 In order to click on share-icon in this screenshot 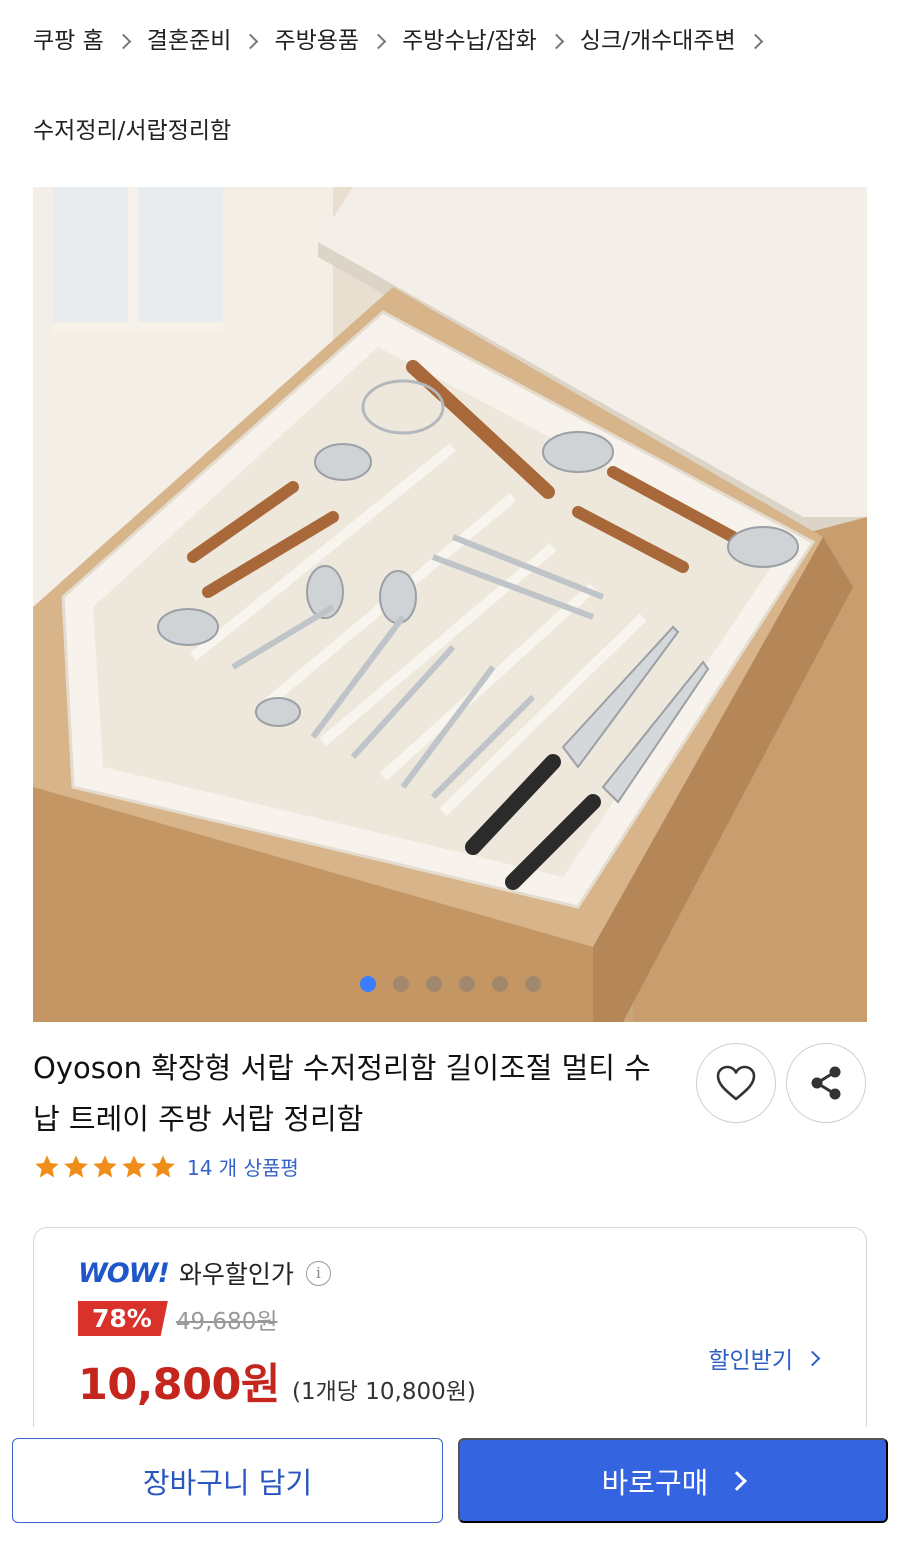, I will do `click(826, 1083)`.